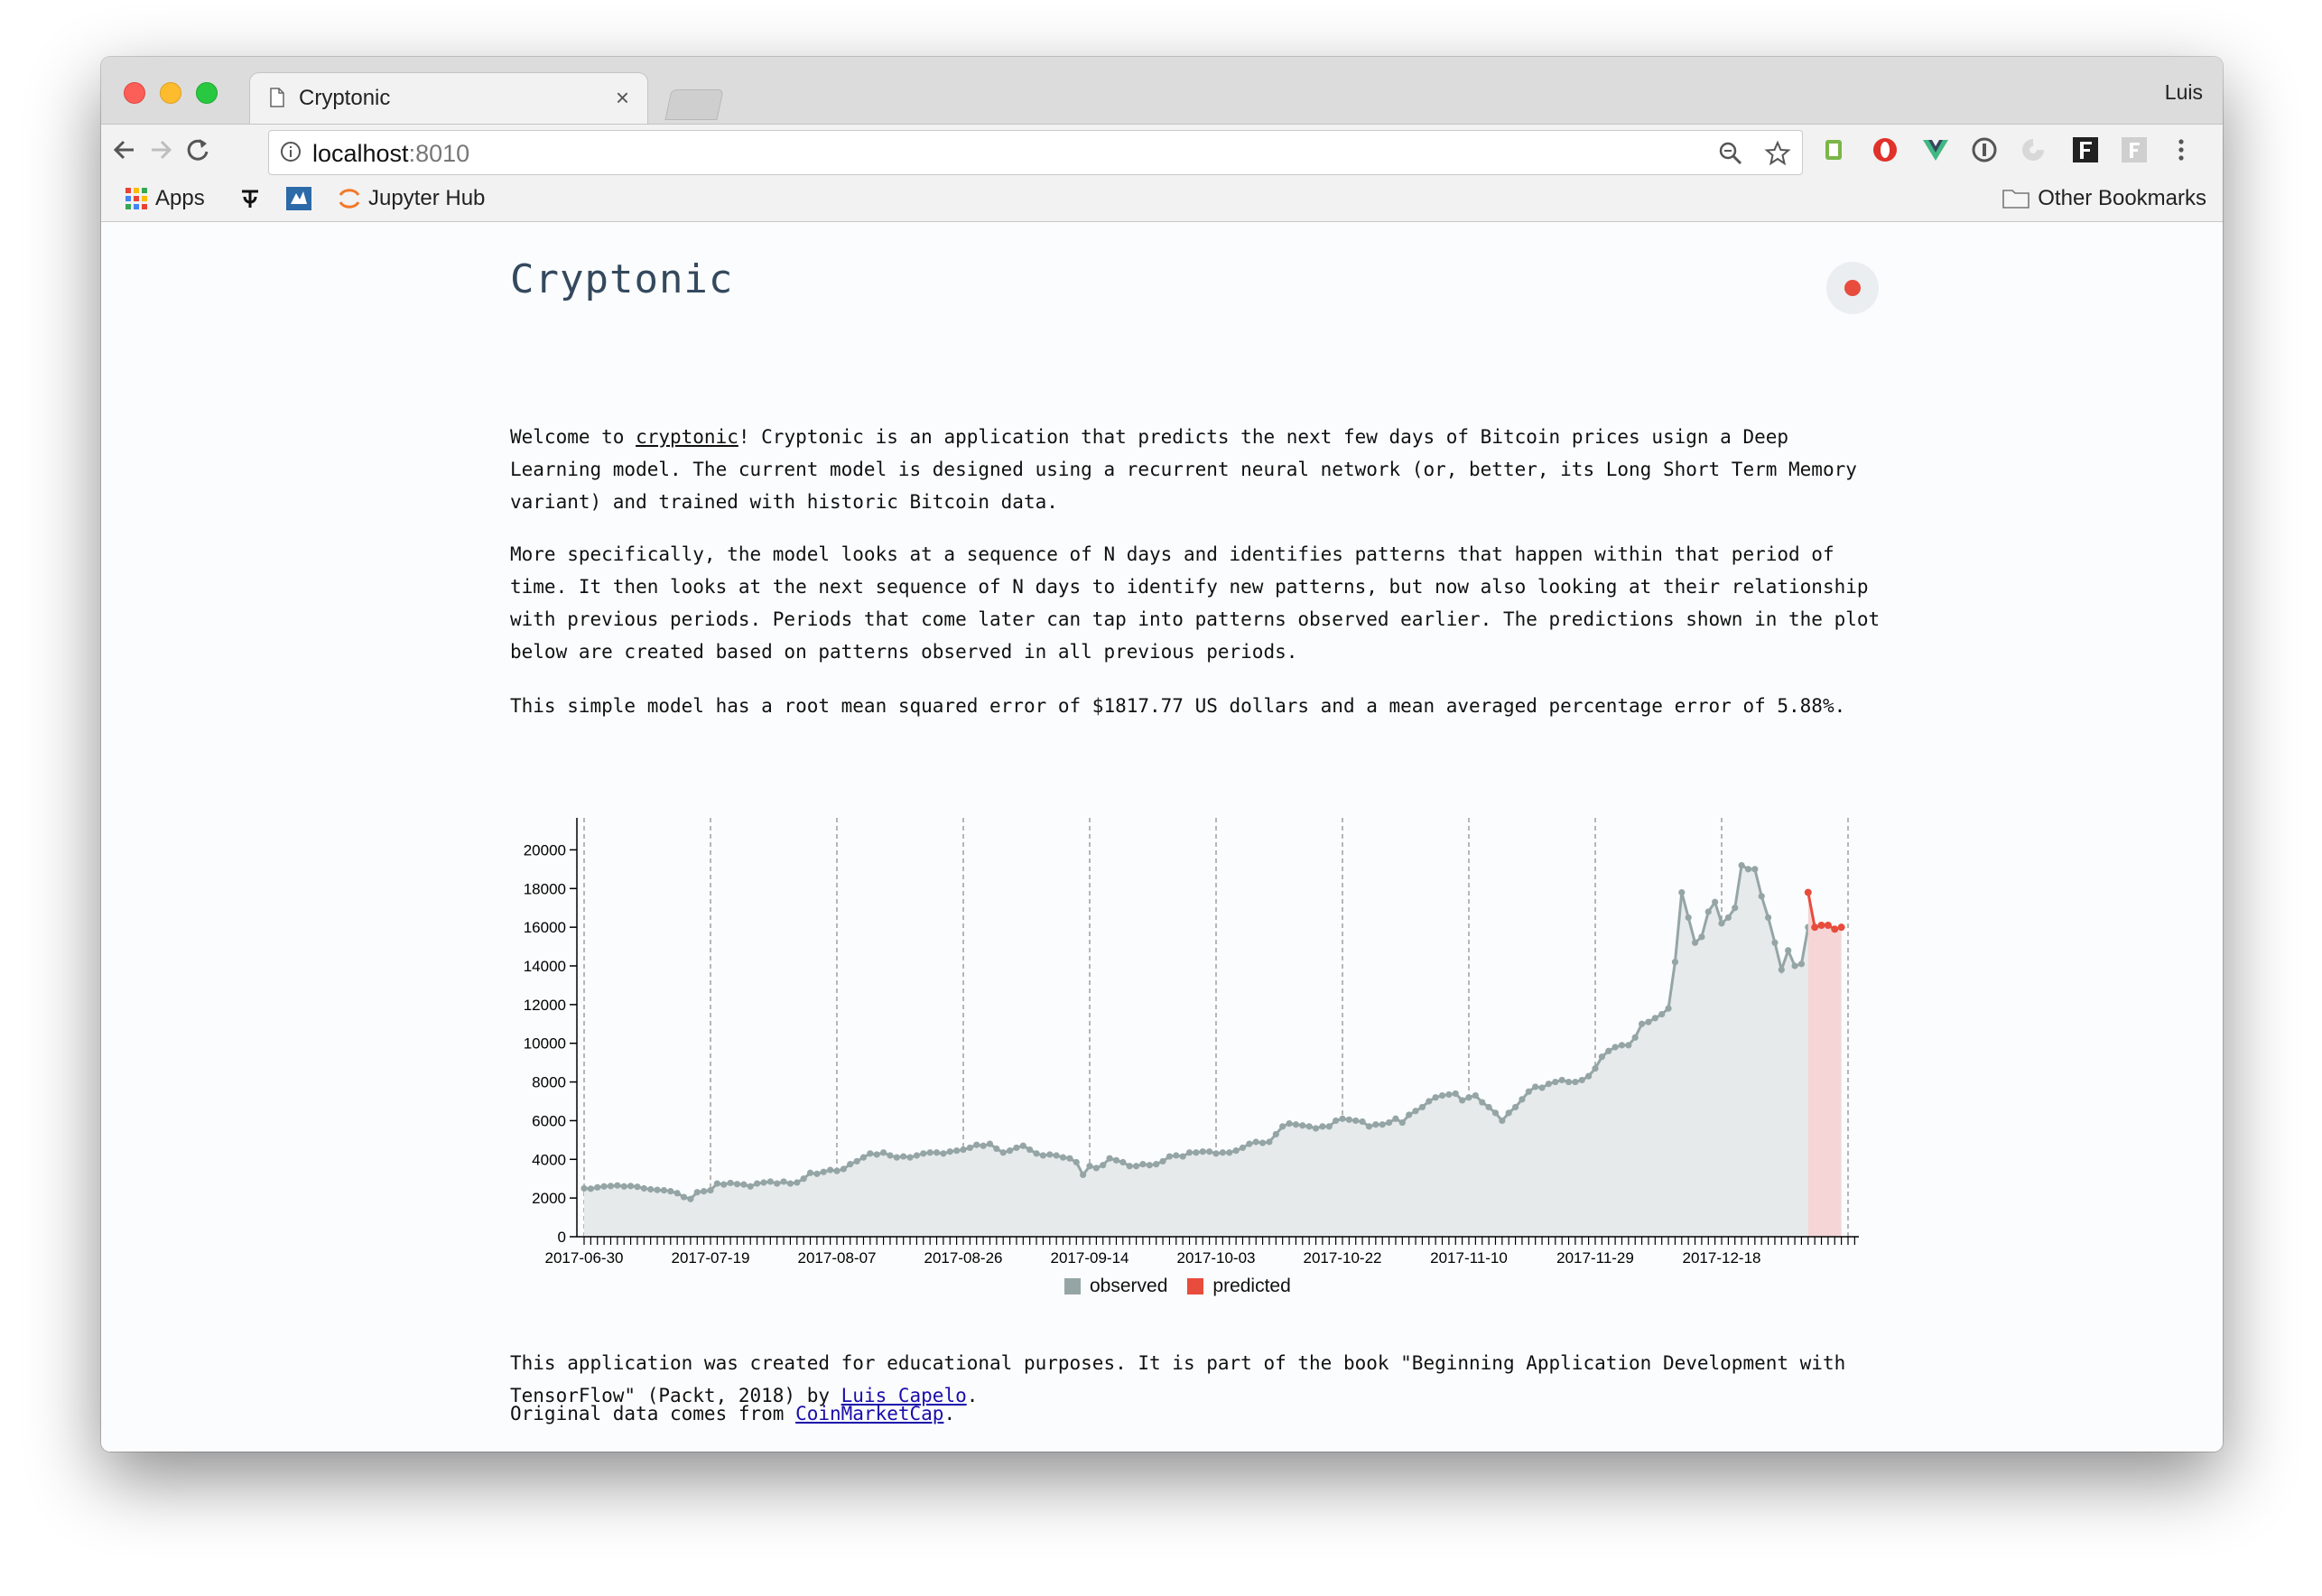  What do you see at coordinates (349, 199) in the screenshot?
I see `jupyter-icon` at bounding box center [349, 199].